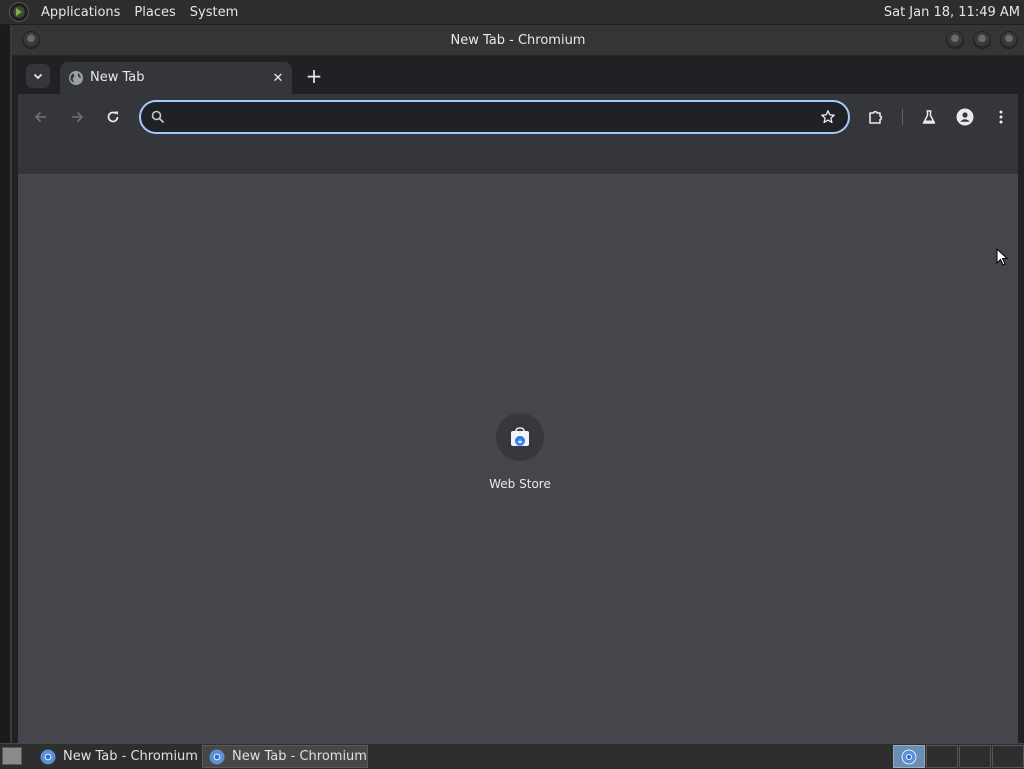 The width and height of the screenshot is (1024, 769). I want to click on chevron-down-icon, so click(38, 76).